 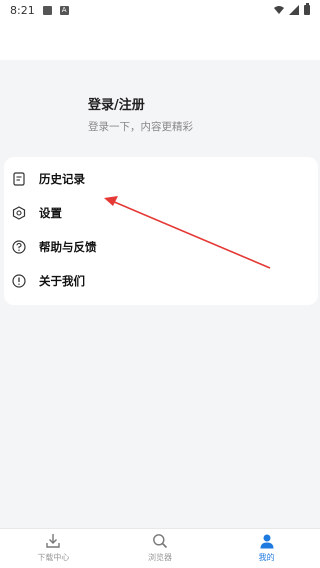 What do you see at coordinates (279, 10) in the screenshot?
I see `wifi-icon` at bounding box center [279, 10].